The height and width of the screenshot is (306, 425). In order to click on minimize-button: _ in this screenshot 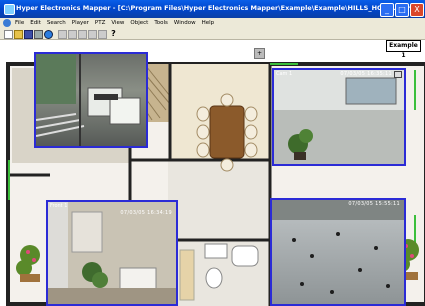, I will do `click(387, 10)`.